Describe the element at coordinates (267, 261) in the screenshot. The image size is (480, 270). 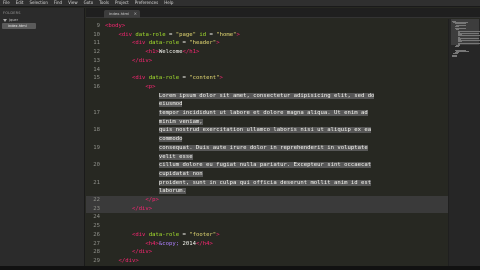
I see `code-line: 29 </div>` at that location.